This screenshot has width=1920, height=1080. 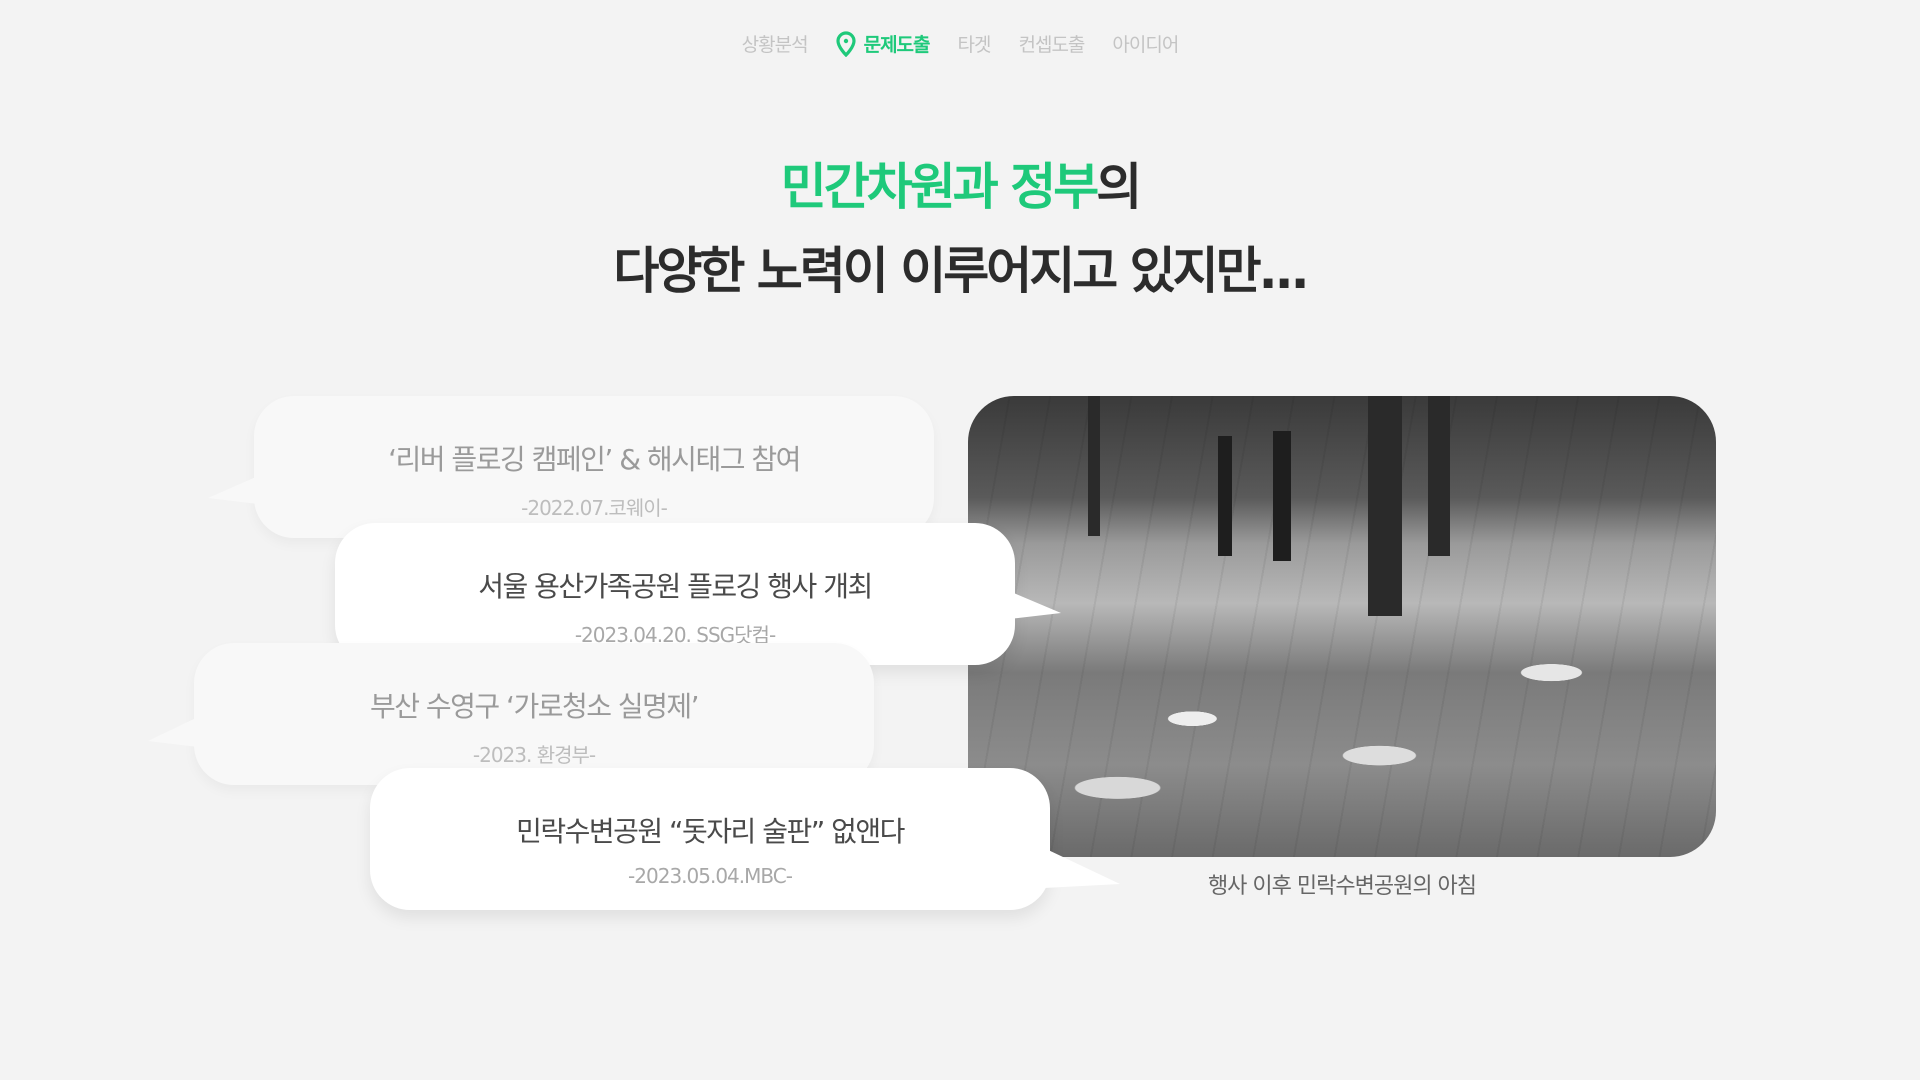 I want to click on nav-label: 상황분석, so click(x=775, y=45).